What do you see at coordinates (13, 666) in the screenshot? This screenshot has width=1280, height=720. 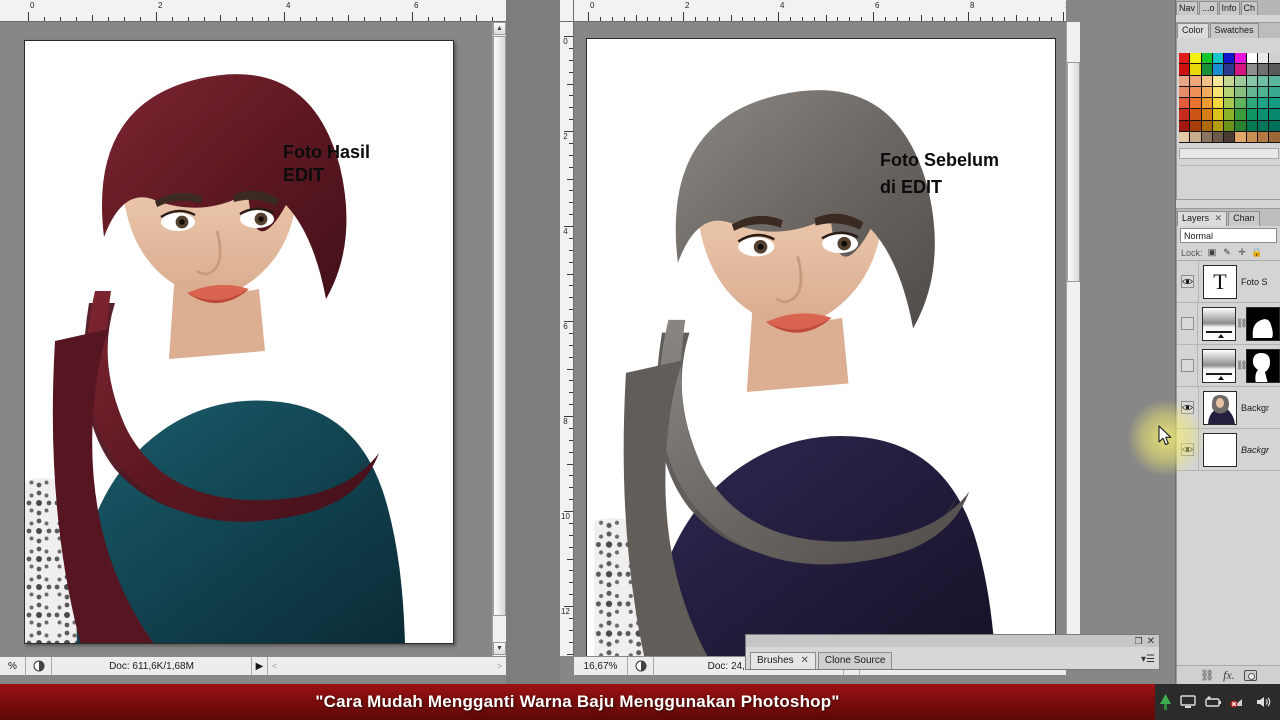 I see `zoom-field-left: %` at bounding box center [13, 666].